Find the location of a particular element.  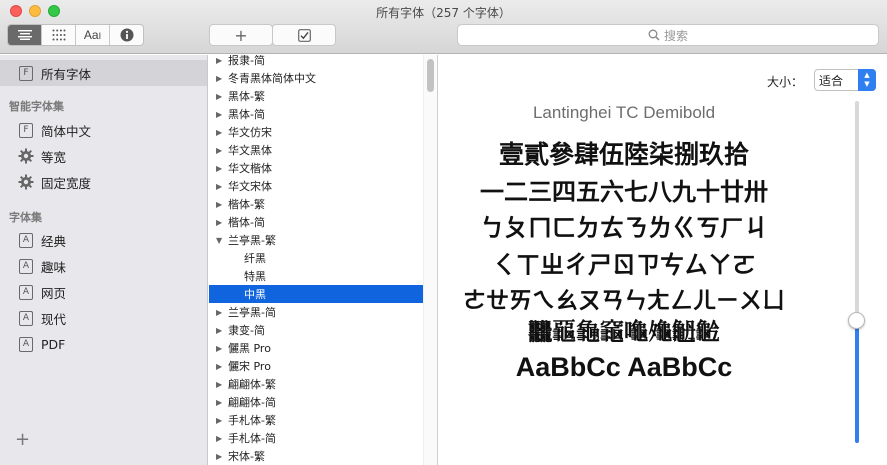

add-font-button: + is located at coordinates (241, 35).